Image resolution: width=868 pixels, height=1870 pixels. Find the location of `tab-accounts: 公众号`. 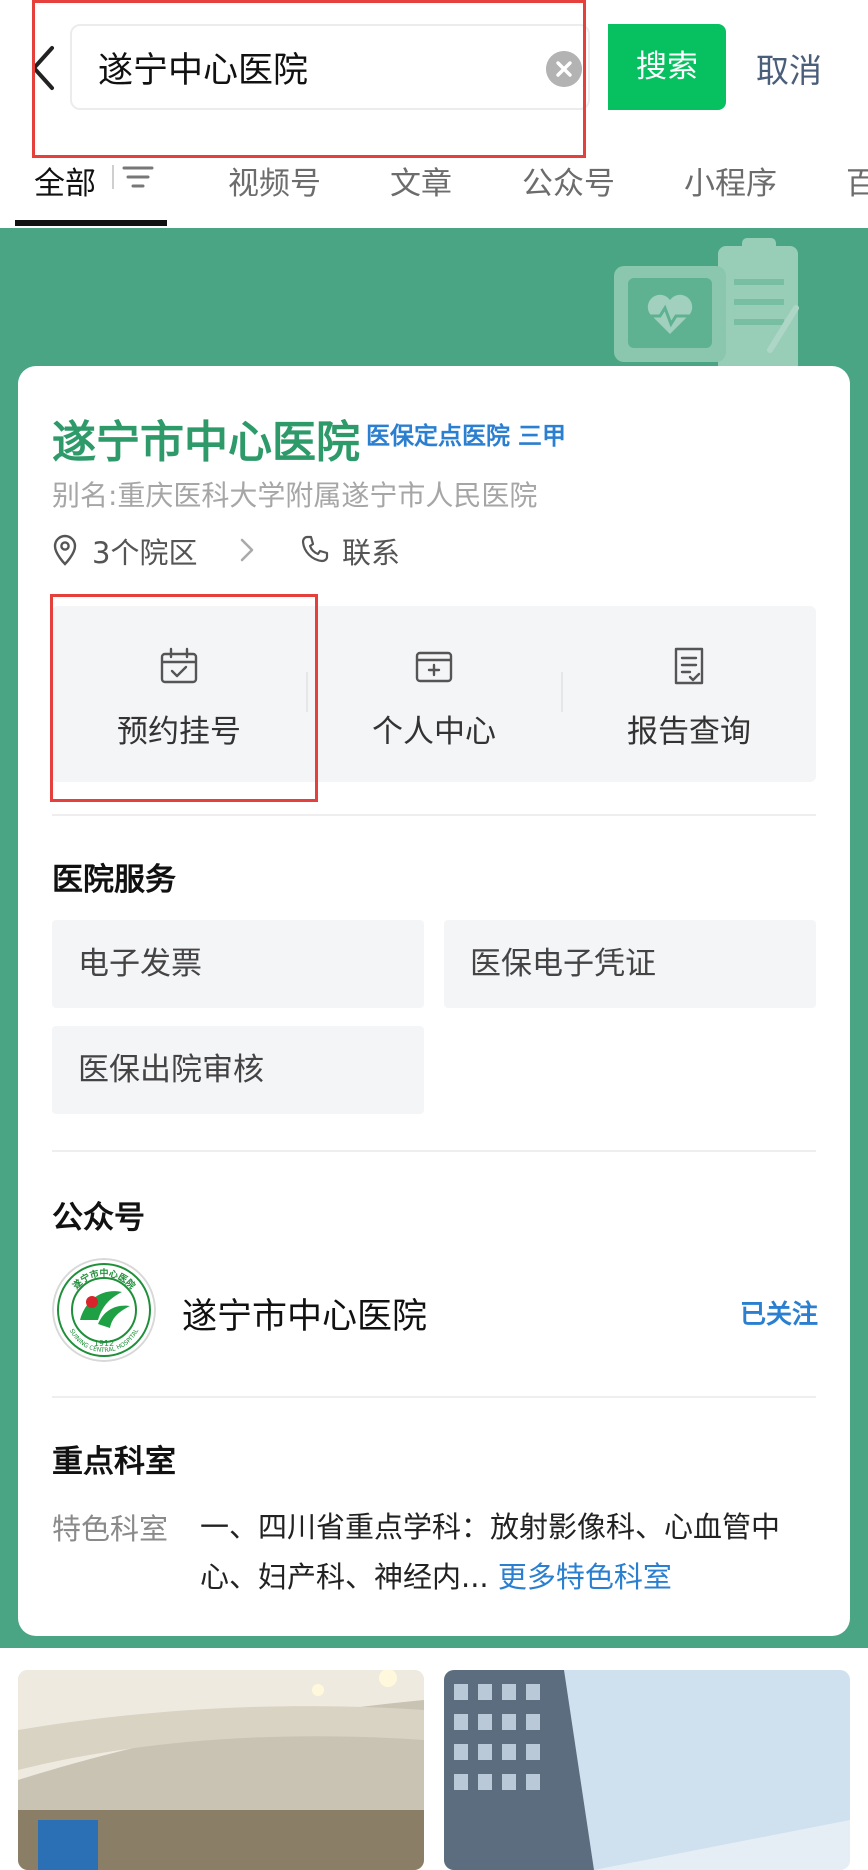

tab-accounts: 公众号 is located at coordinates (568, 180).